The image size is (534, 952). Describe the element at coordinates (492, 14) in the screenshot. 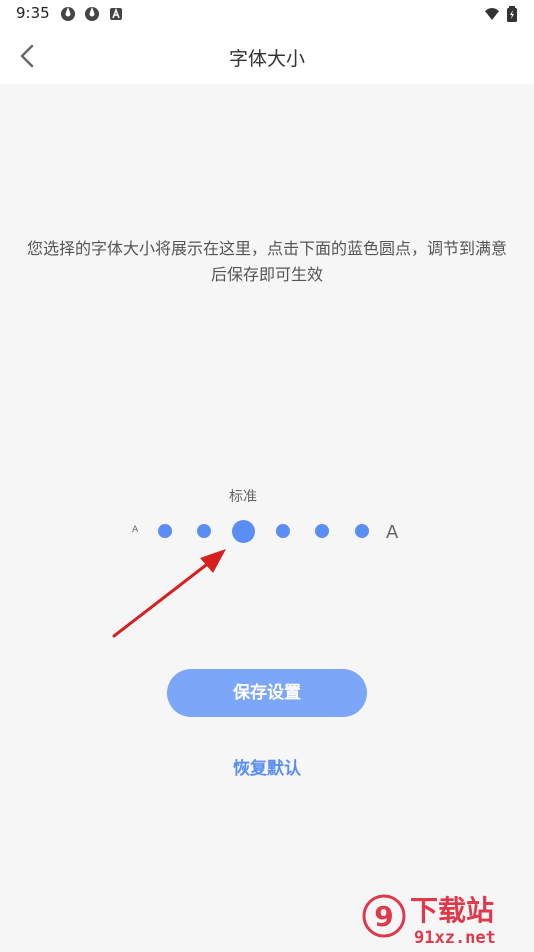

I see `wifi-icon` at that location.